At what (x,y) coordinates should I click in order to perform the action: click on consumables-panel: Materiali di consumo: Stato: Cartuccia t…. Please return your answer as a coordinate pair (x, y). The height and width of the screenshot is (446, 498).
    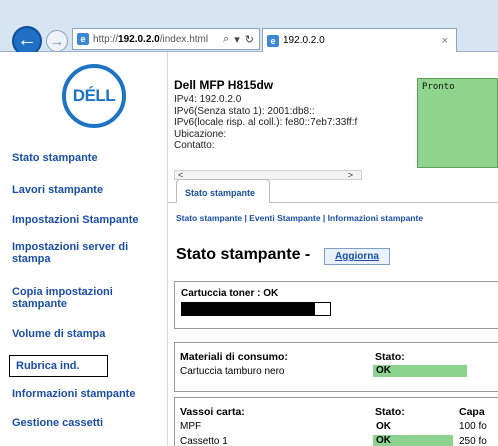
    Looking at the image, I should click on (336, 367).